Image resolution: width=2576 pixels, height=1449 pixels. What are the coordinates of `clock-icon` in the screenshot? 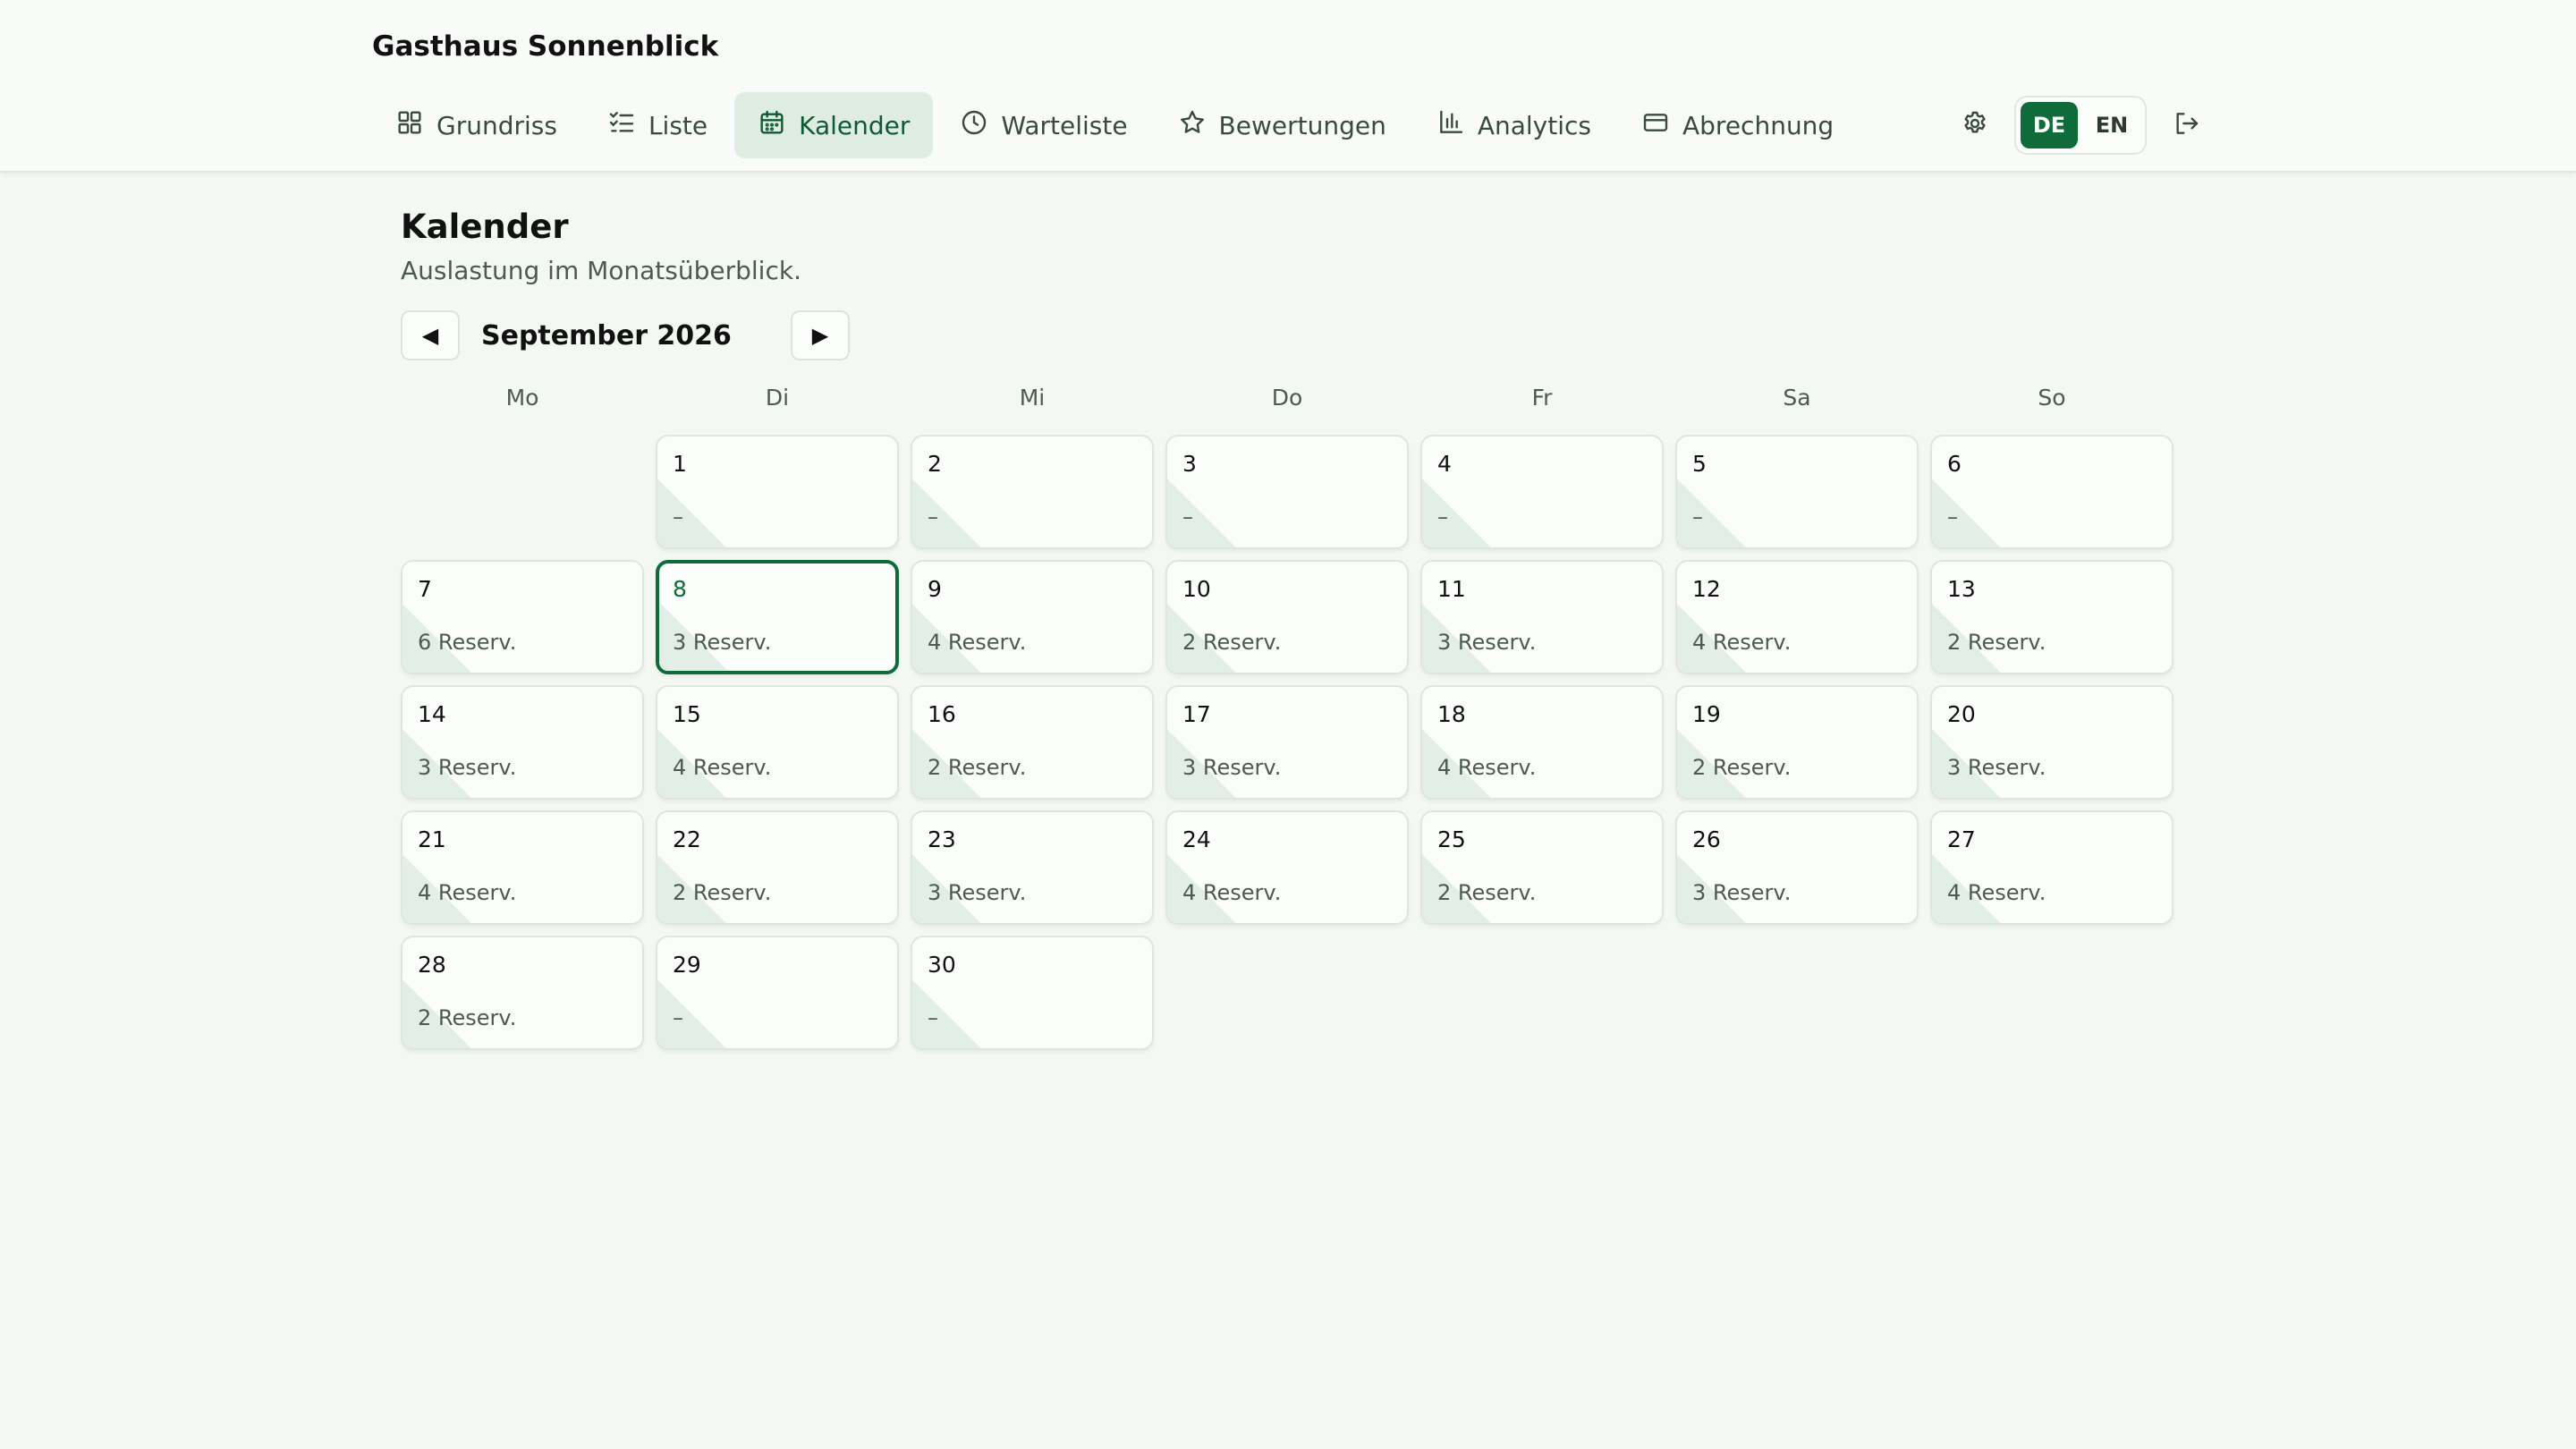 It's located at (974, 125).